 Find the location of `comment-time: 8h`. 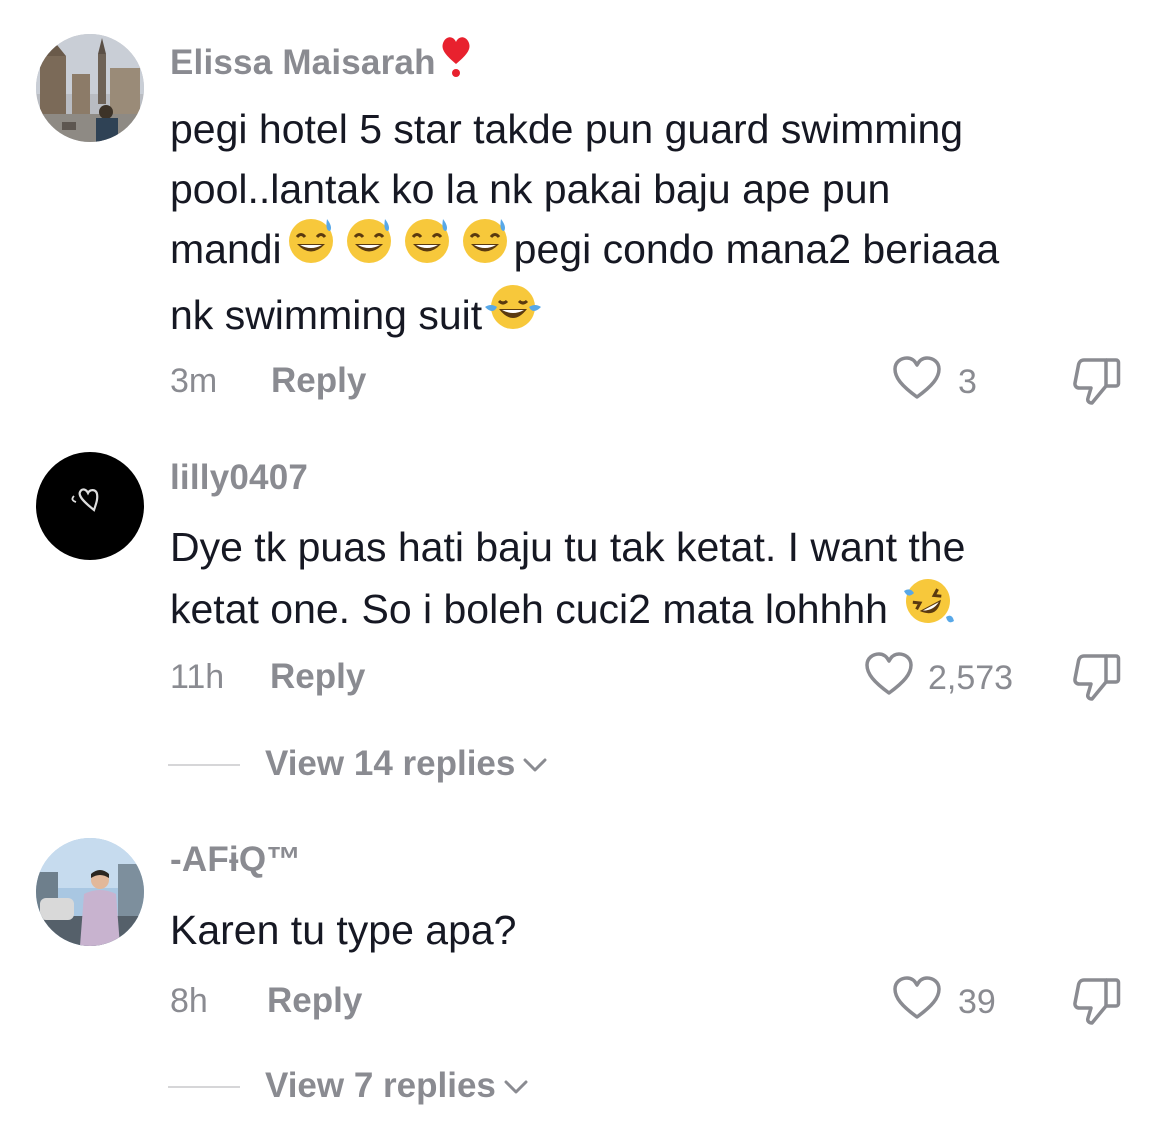

comment-time: 8h is located at coordinates (189, 1001).